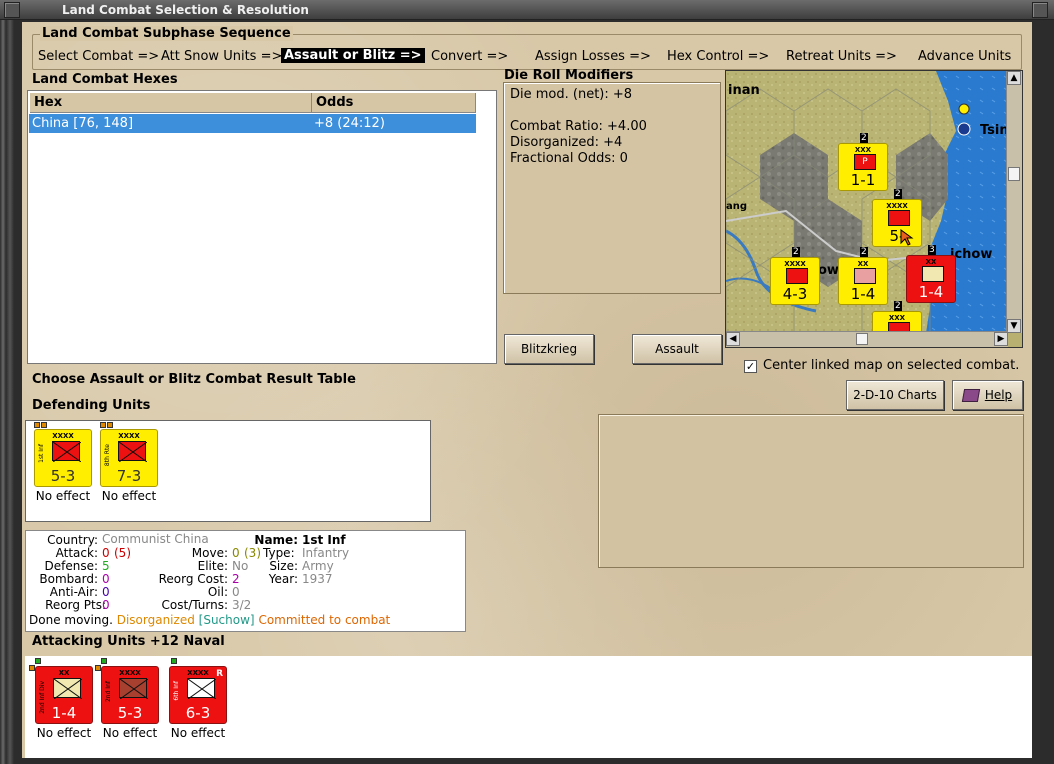 The image size is (1054, 764). Describe the element at coordinates (1040, 10) in the screenshot. I see `close-icon` at that location.